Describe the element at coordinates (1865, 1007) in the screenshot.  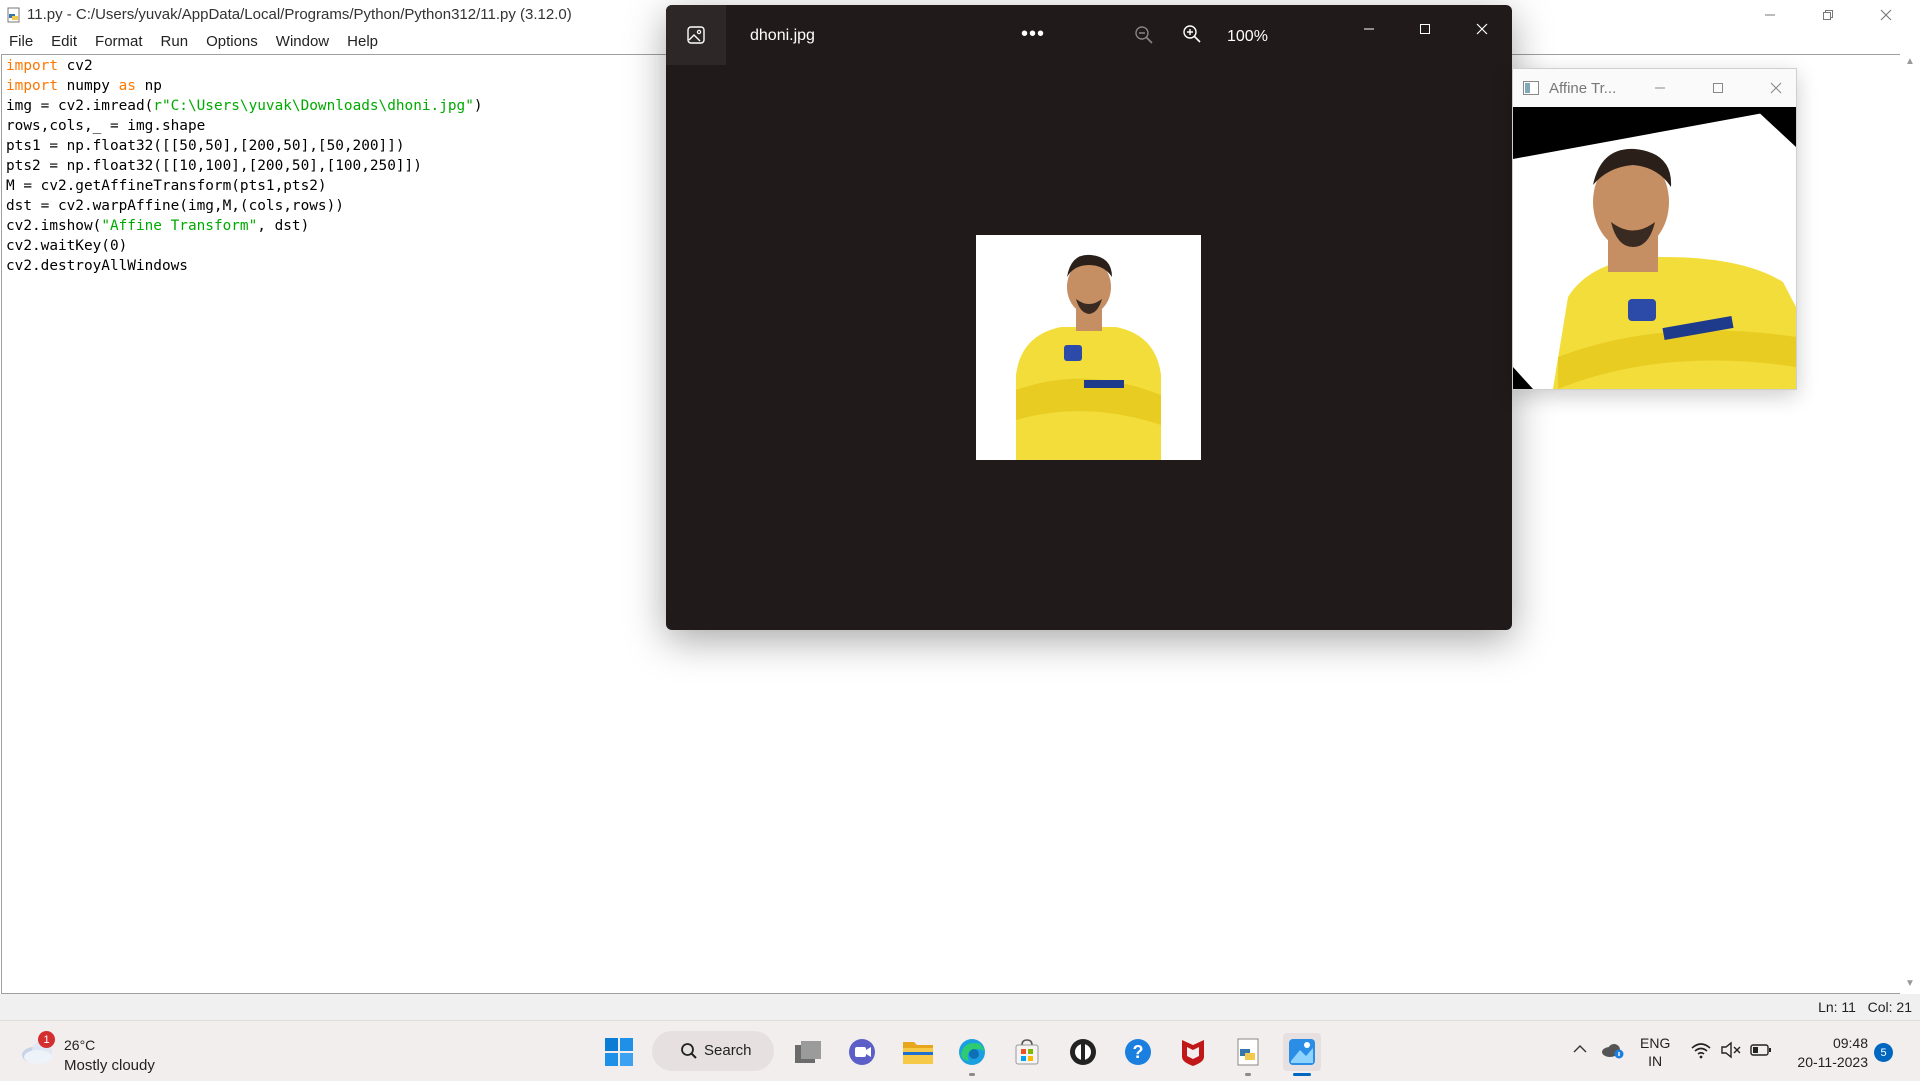
I see `cursor-position: Ln: 11 Col: 21` at that location.